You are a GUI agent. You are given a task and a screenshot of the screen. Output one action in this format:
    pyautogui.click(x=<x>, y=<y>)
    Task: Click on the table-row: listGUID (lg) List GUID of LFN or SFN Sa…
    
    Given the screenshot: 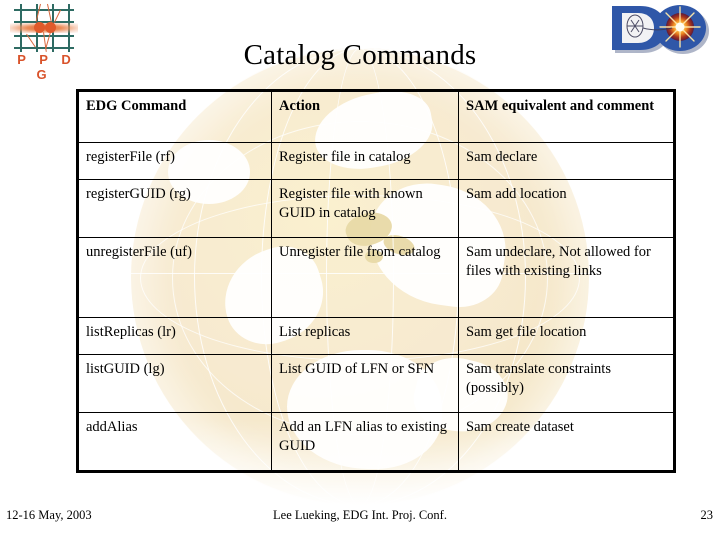 What is the action you would take?
    pyautogui.click(x=376, y=383)
    